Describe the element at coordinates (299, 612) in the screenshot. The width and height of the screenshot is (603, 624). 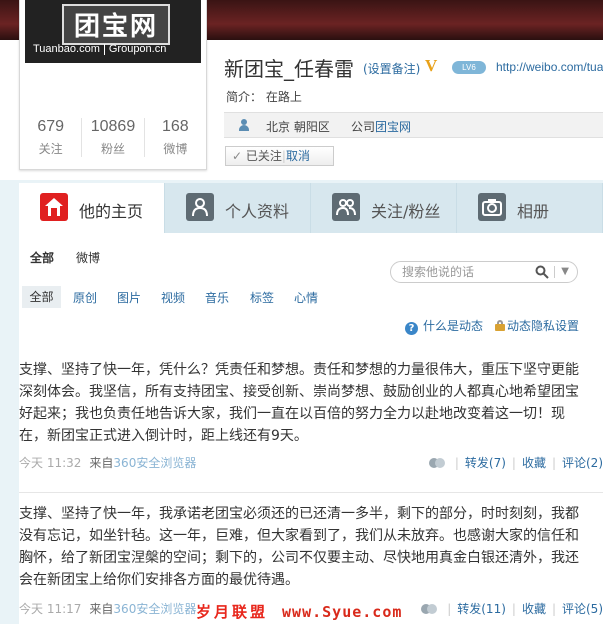
I see `site-watermark: 岁月联盟 www.Syue.com` at that location.